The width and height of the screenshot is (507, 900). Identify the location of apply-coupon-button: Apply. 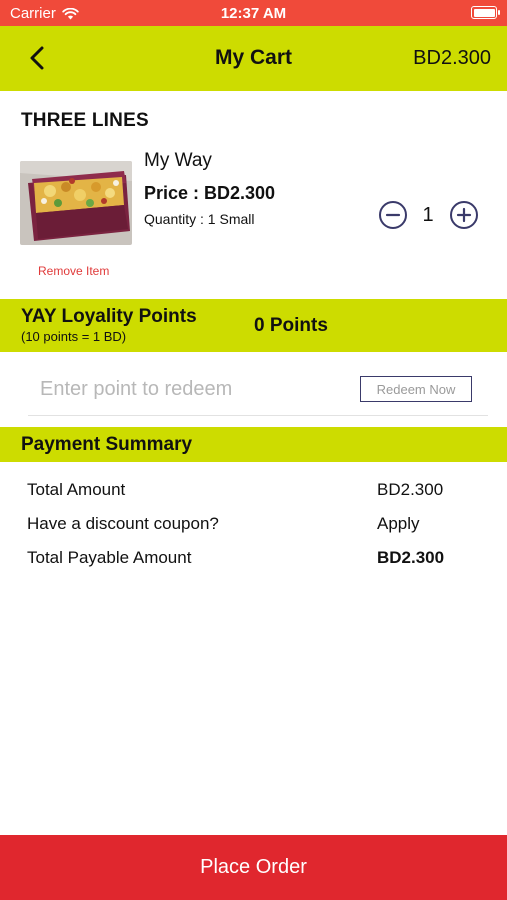
(398, 524).